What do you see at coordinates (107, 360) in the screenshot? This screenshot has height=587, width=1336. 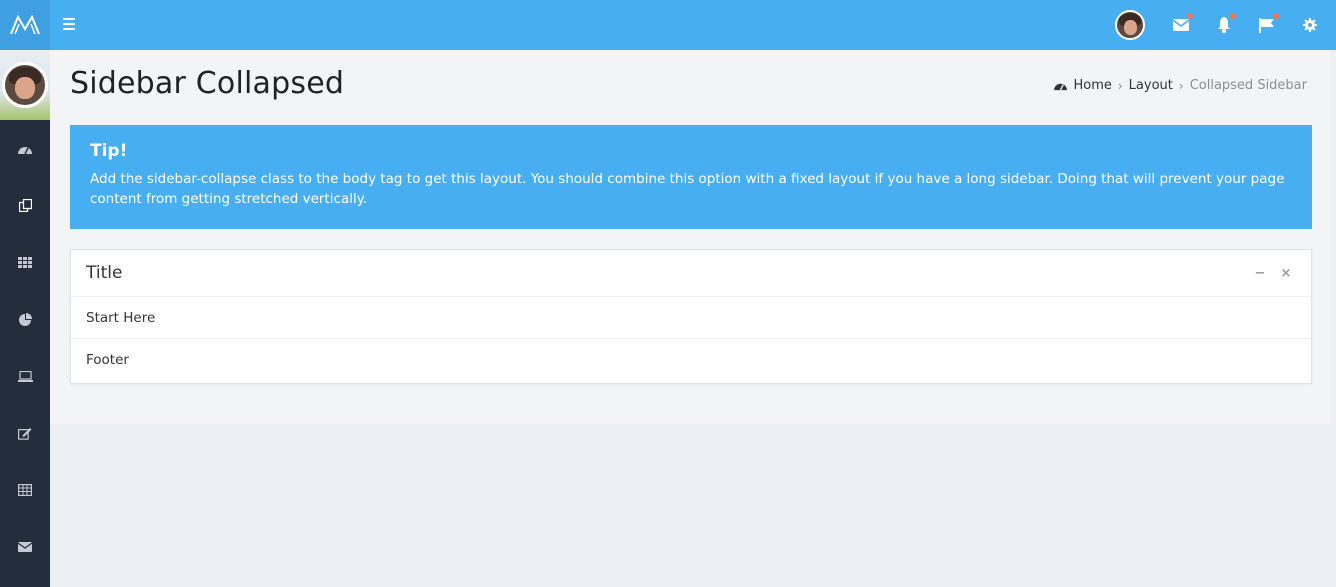 I see `box-footer: Footer` at bounding box center [107, 360].